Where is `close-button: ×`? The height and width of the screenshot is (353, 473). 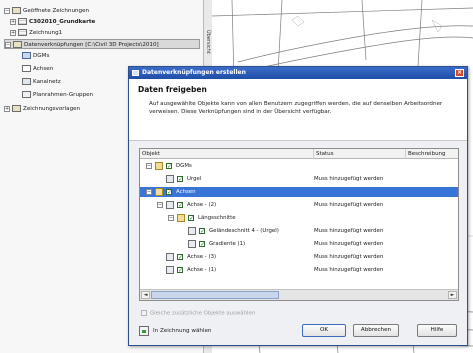 close-button: × is located at coordinates (459, 73).